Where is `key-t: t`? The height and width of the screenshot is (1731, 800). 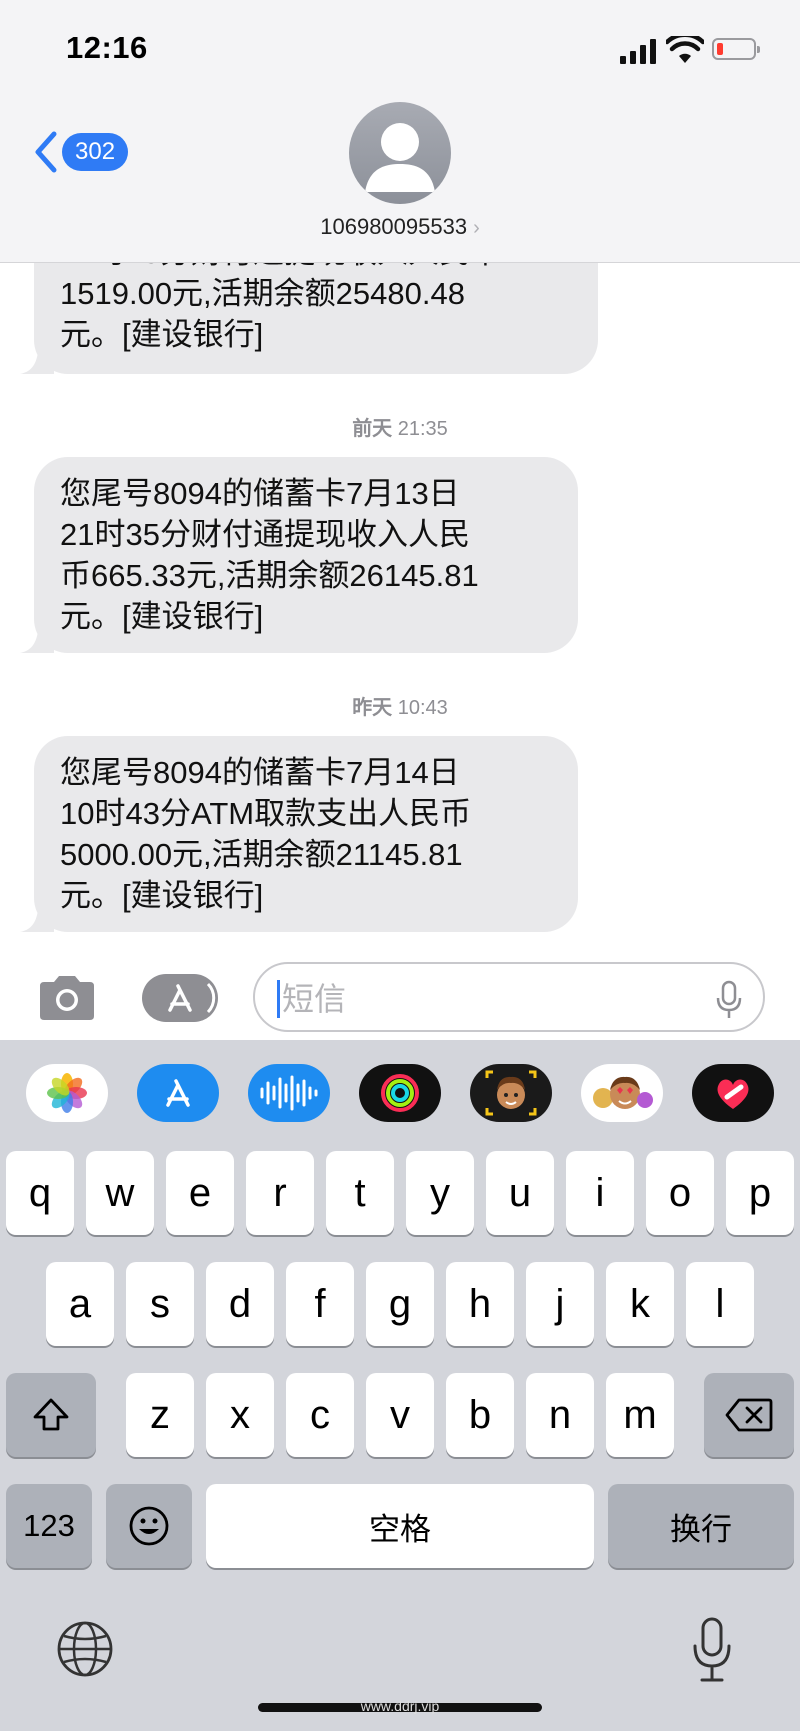
key-t: t is located at coordinates (360, 1193).